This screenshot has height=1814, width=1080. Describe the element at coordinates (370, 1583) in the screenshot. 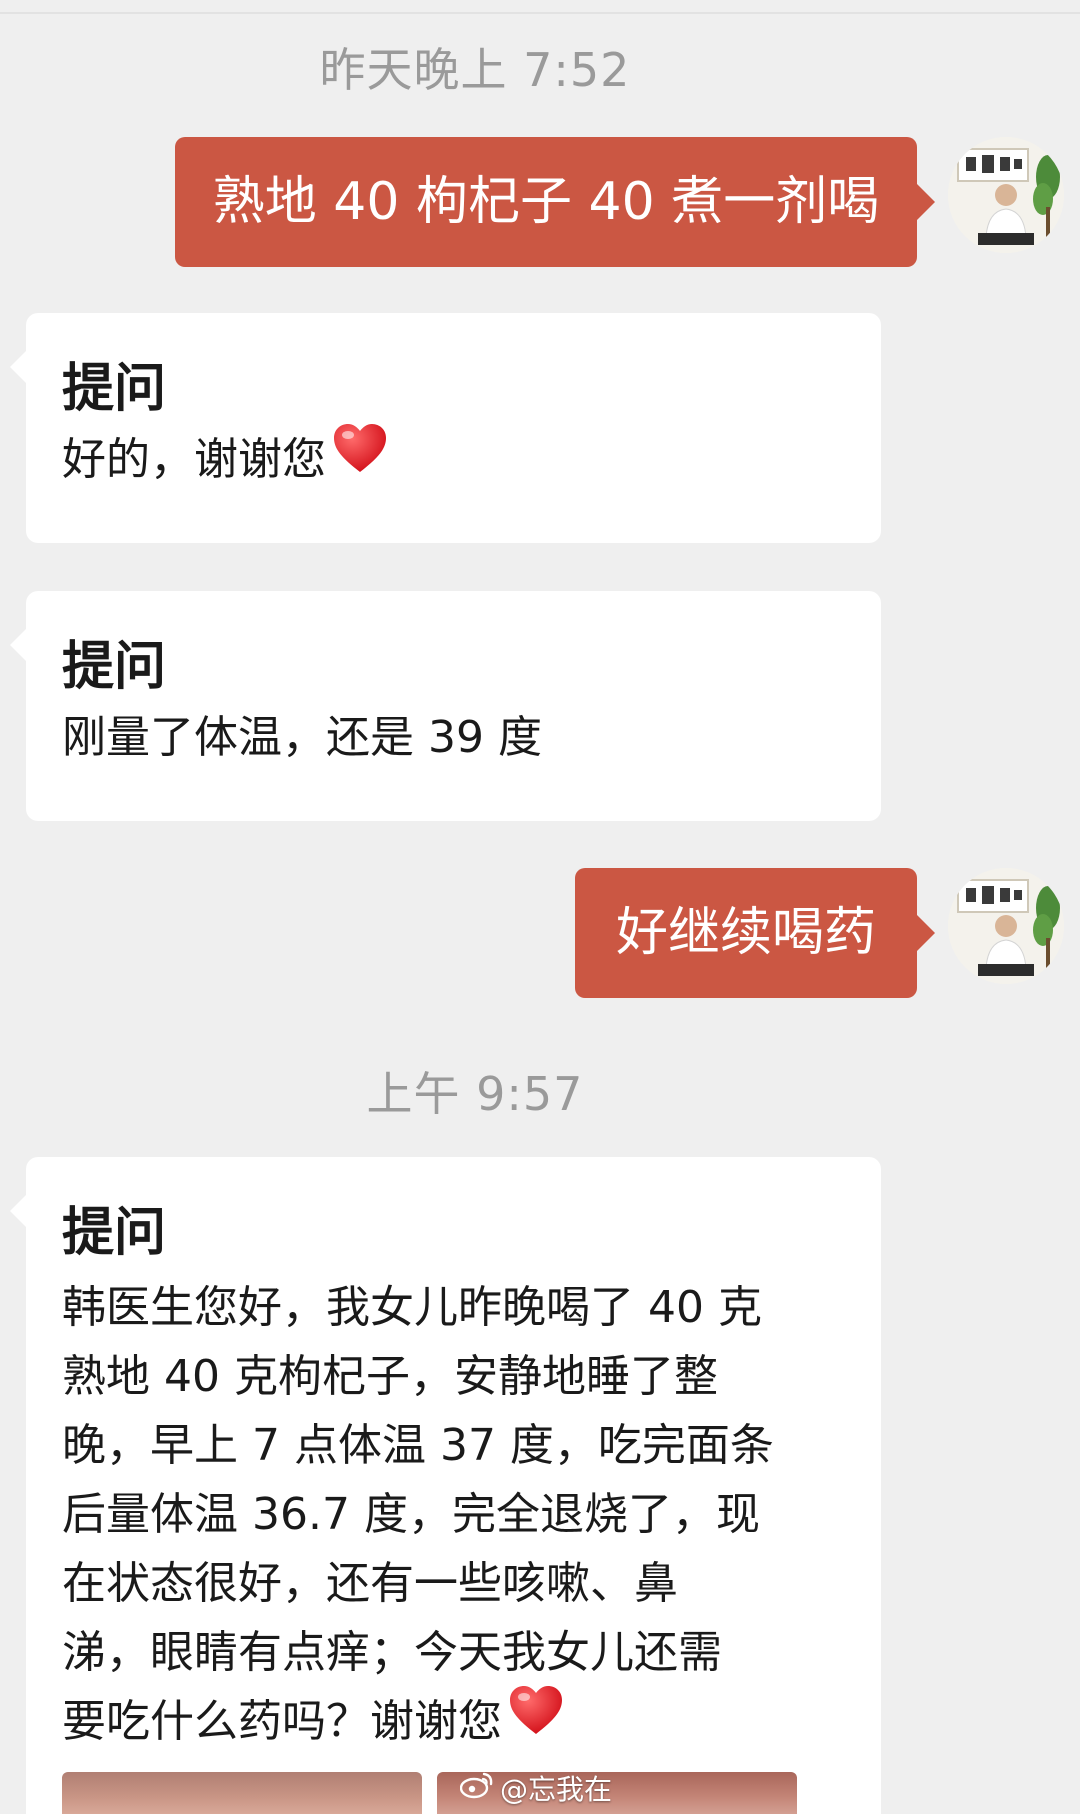

I see `question-line: 在状态很好，还有一些咳嗽、鼻` at that location.